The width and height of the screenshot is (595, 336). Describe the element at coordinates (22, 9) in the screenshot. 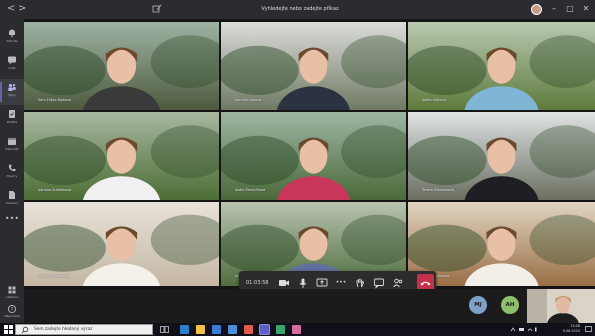

I see `forward-button: >` at that location.